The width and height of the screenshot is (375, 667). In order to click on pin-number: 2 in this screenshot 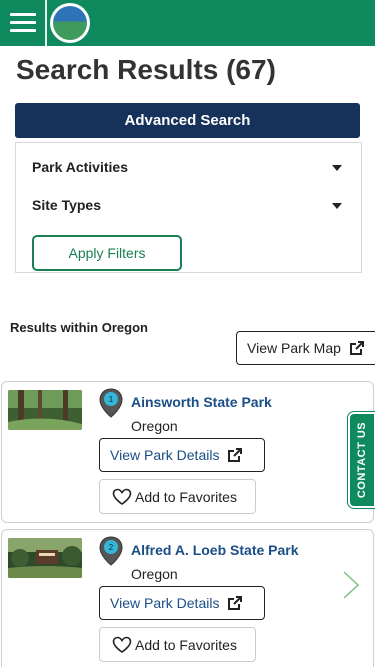, I will do `click(111, 547)`.